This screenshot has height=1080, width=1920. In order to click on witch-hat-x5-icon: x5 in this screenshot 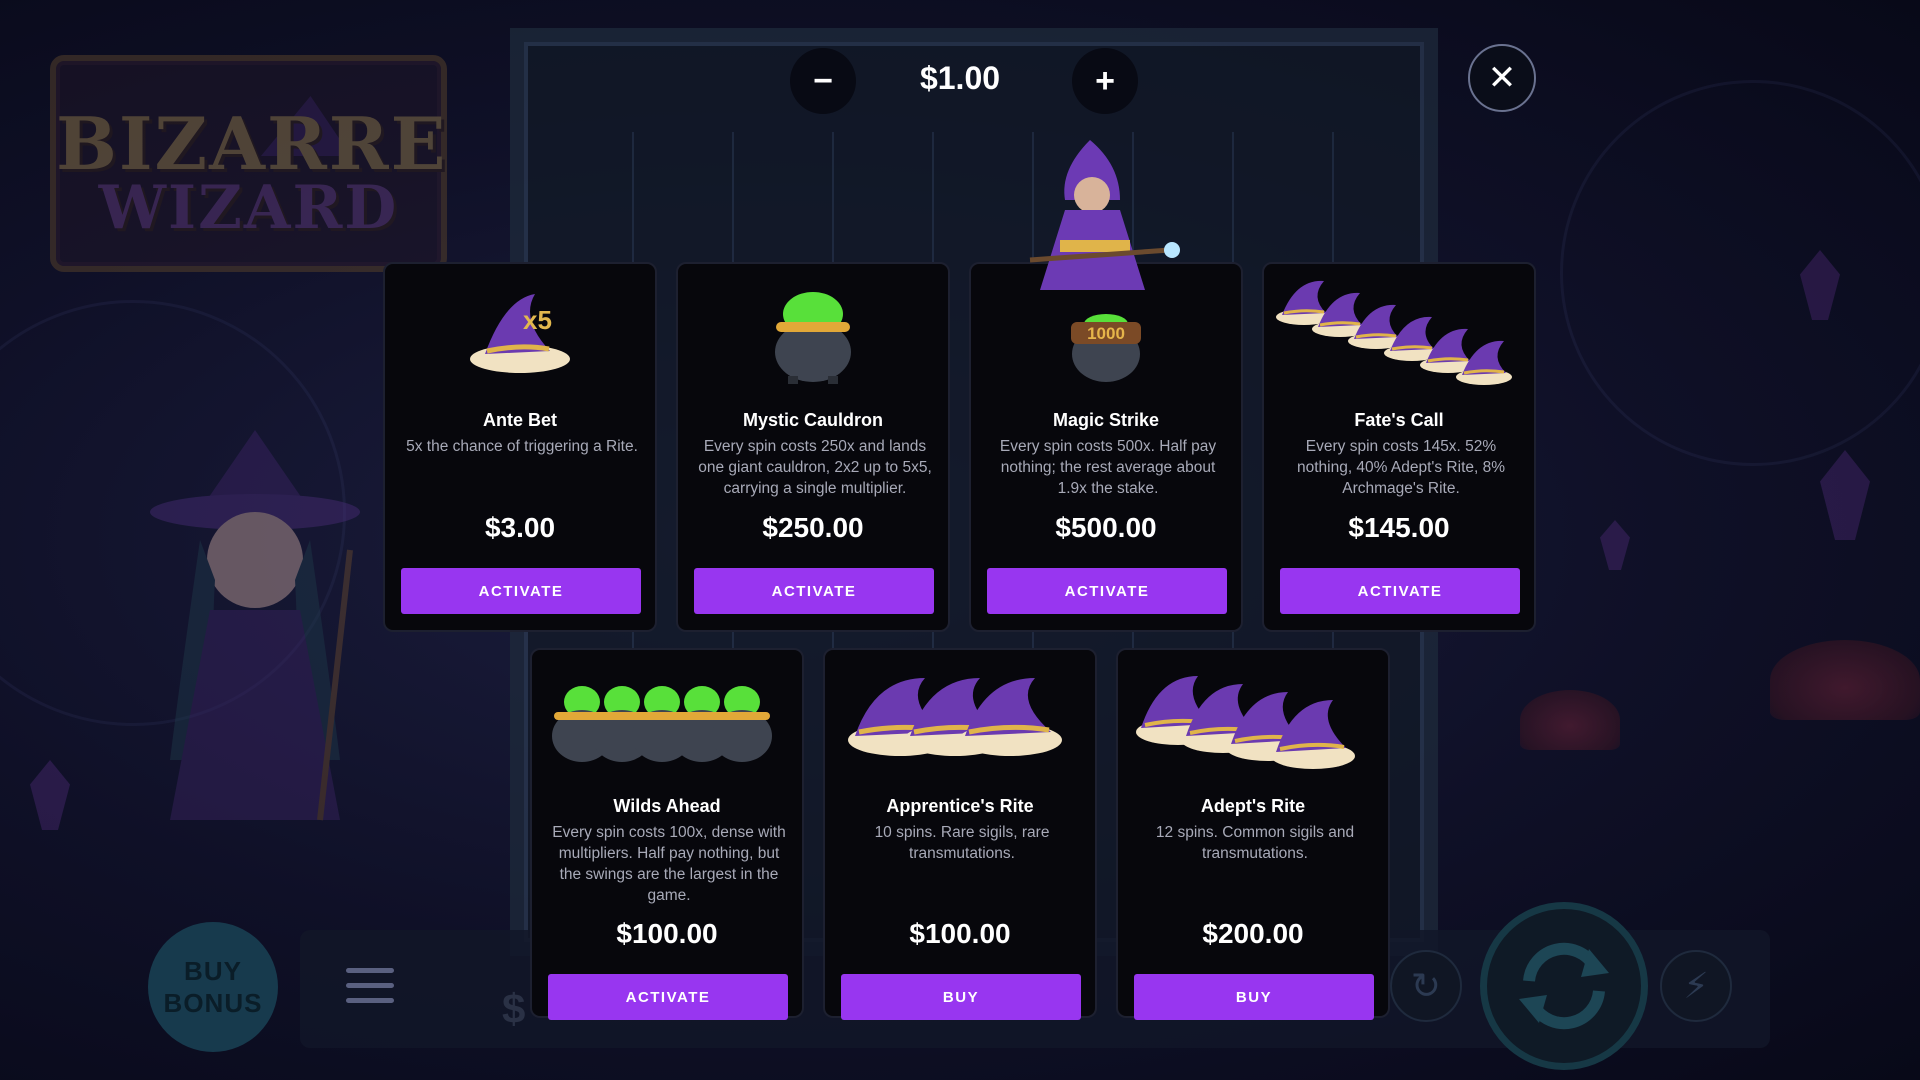, I will do `click(520, 334)`.